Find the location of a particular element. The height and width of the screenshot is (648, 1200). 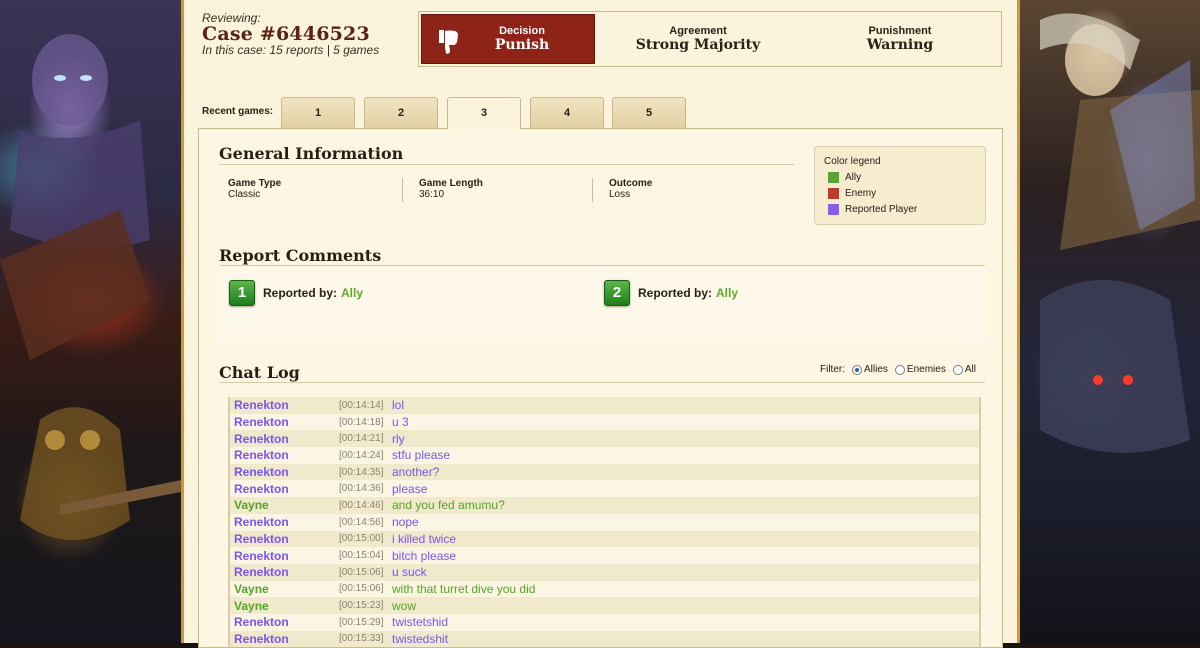

chat-message-text: stfu please is located at coordinates (421, 455).